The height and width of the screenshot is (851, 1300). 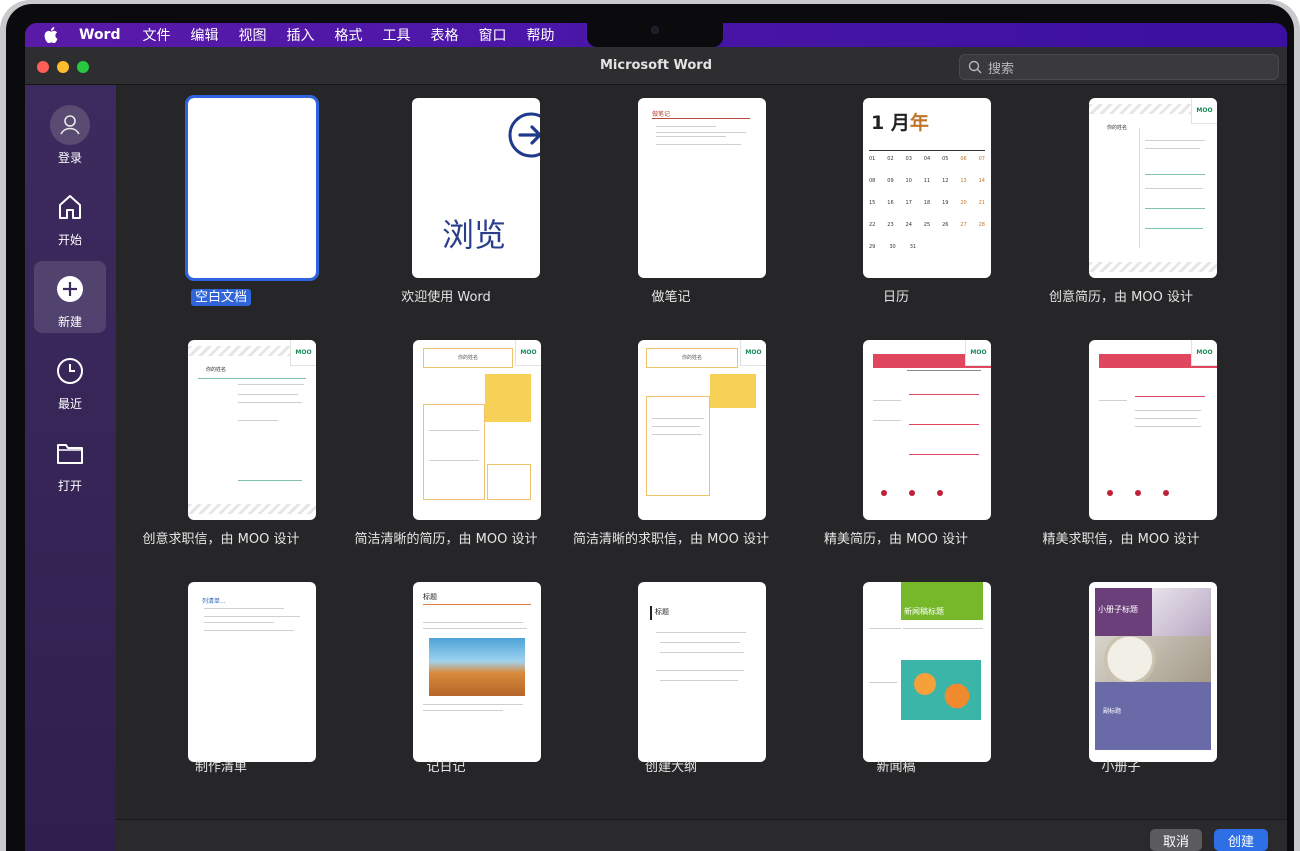 What do you see at coordinates (301, 35) in the screenshot?
I see `menu-insert: 插入` at bounding box center [301, 35].